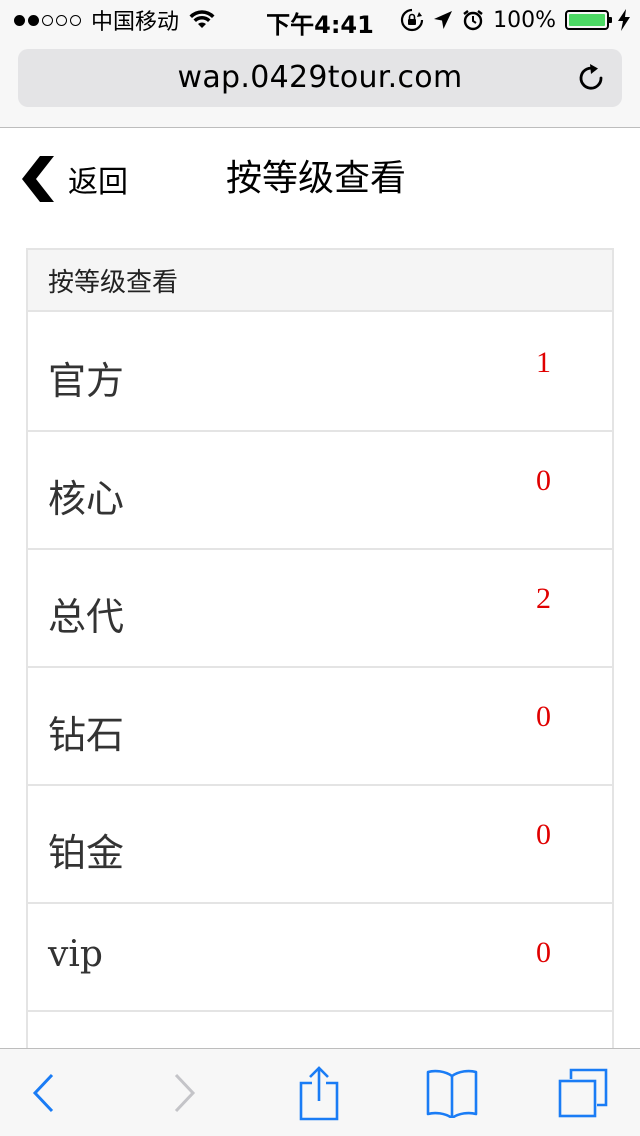  Describe the element at coordinates (443, 20) in the screenshot. I see `location-arrow-icon` at that location.